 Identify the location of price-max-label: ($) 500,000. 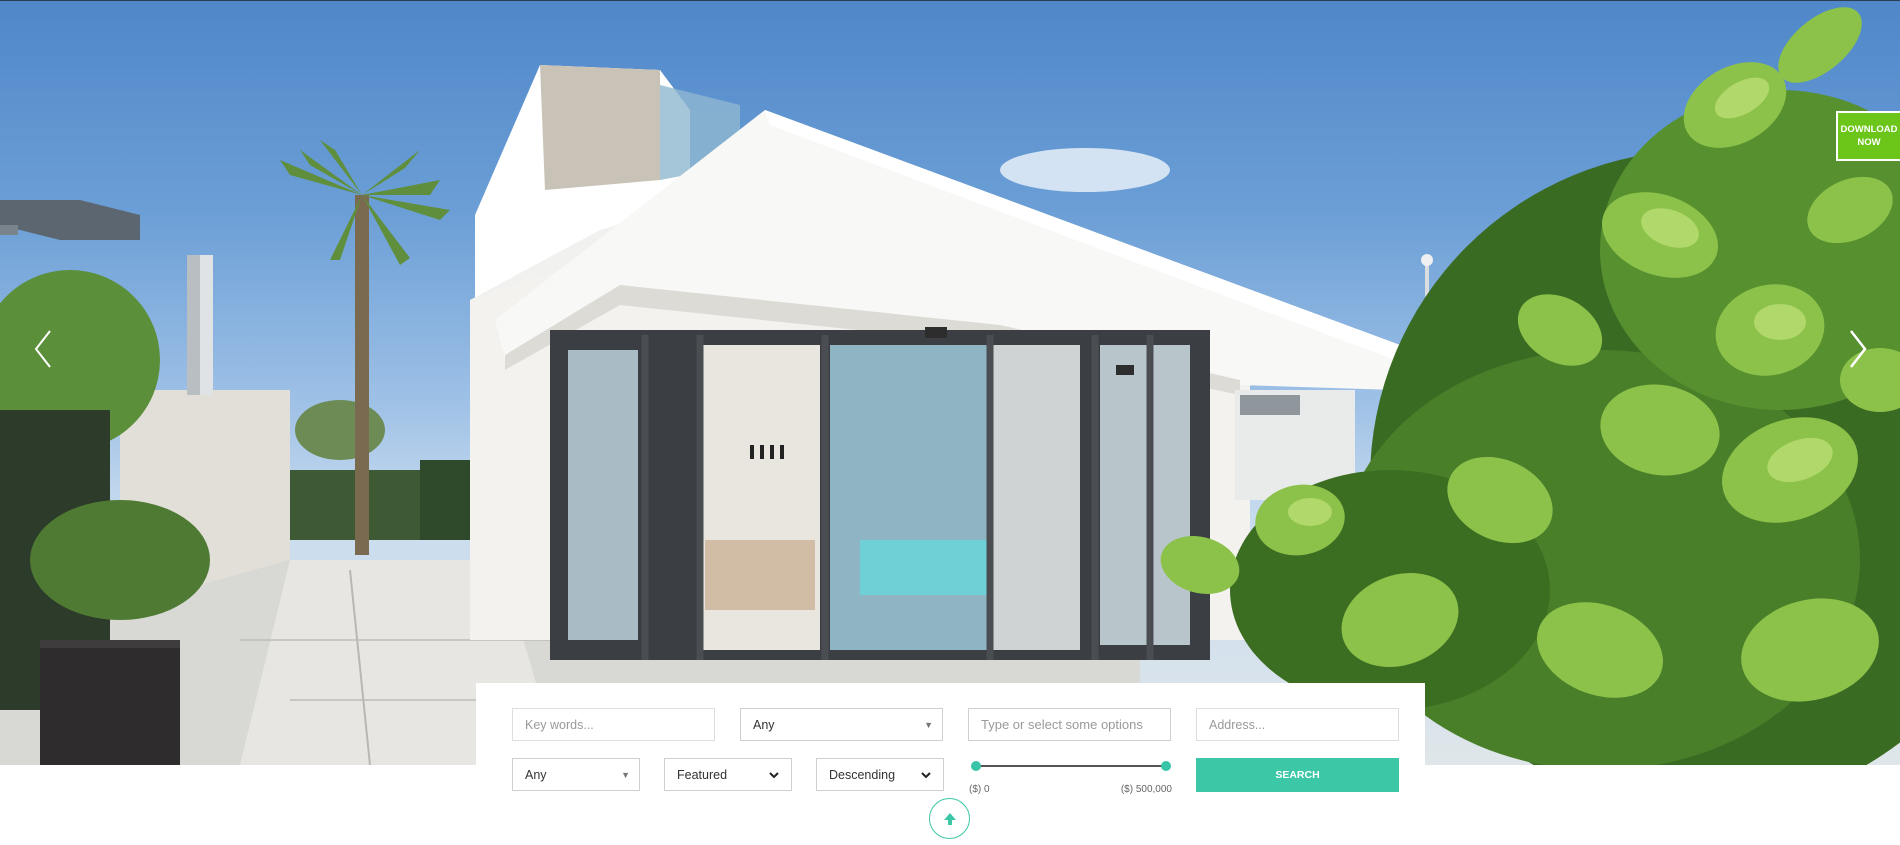
(1146, 789).